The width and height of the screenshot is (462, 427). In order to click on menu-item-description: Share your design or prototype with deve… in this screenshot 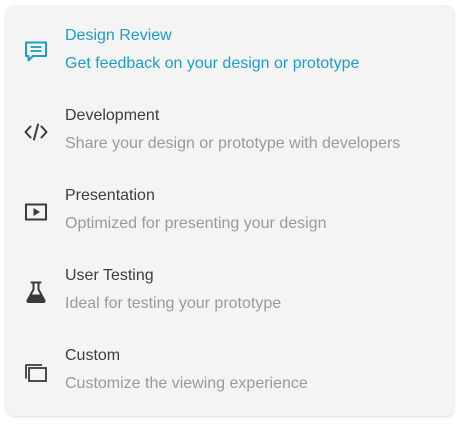, I will do `click(233, 143)`.